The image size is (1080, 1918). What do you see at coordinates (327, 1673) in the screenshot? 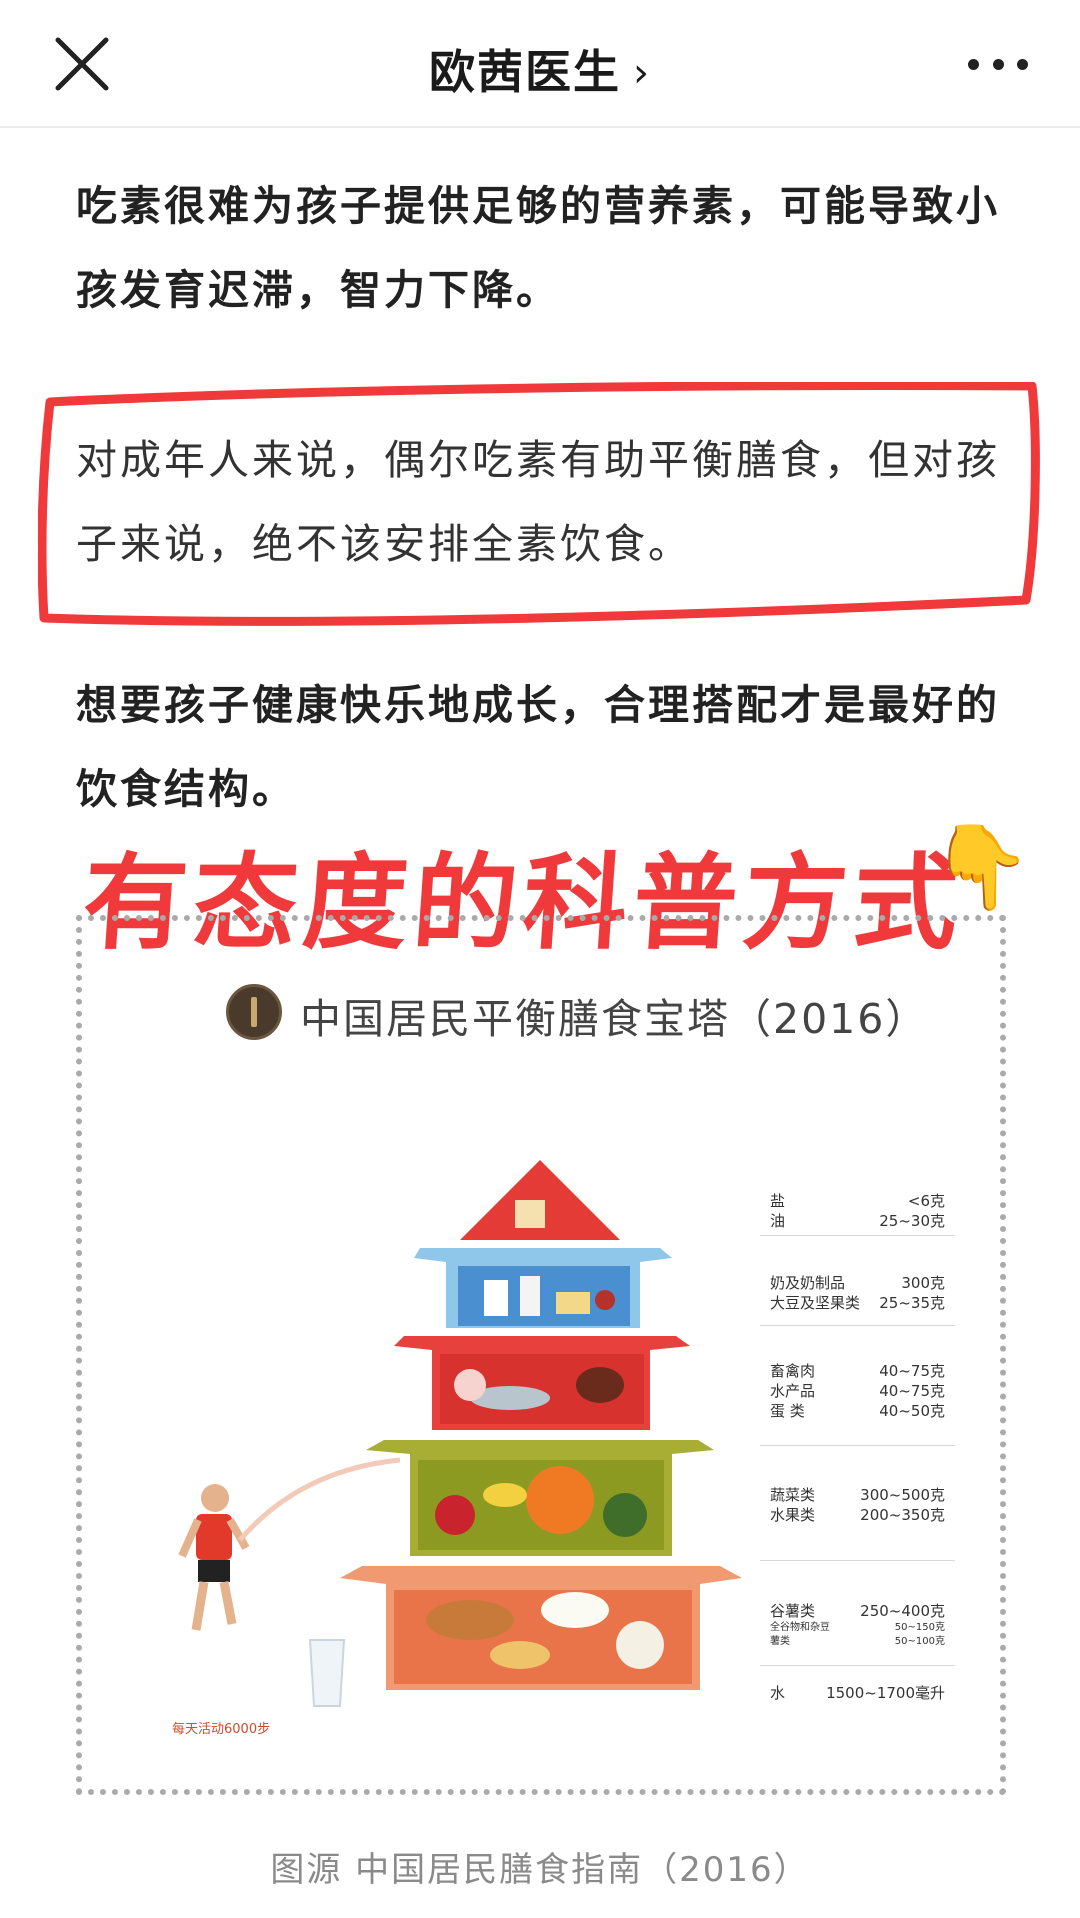
I see `water-glass-icon` at bounding box center [327, 1673].